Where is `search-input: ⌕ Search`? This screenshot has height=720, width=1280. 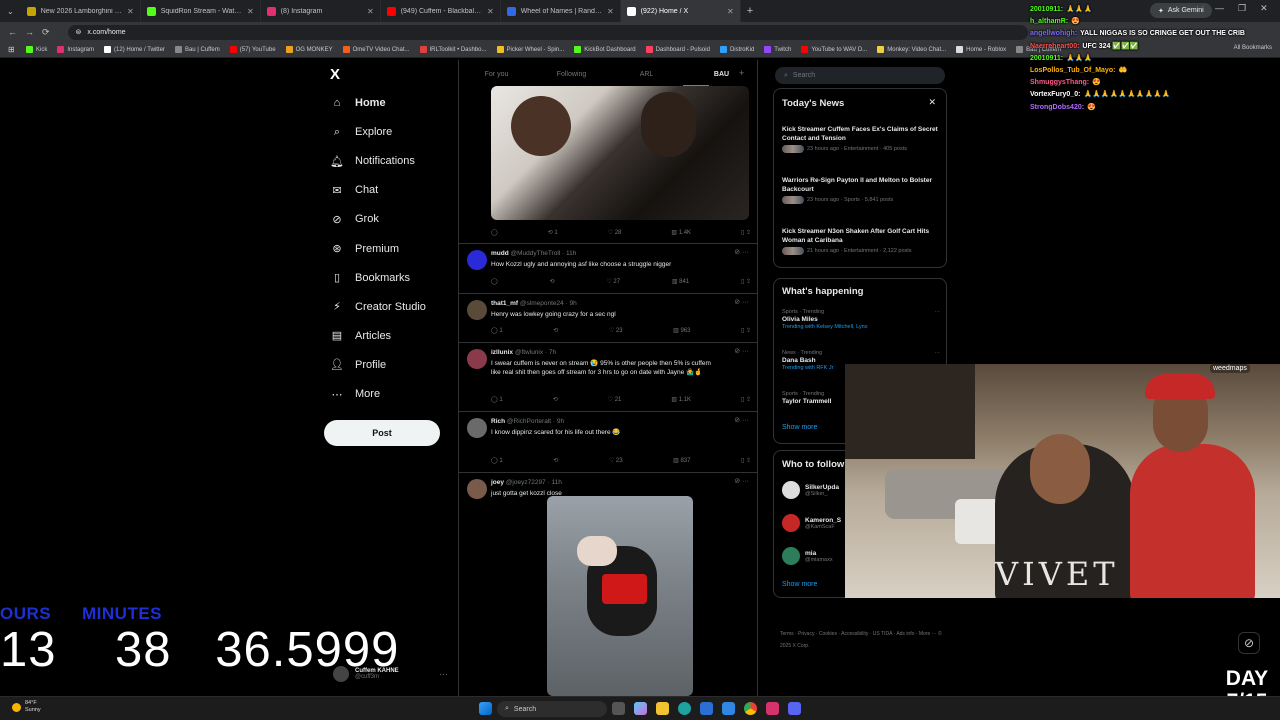
search-input: ⌕ Search is located at coordinates (860, 75).